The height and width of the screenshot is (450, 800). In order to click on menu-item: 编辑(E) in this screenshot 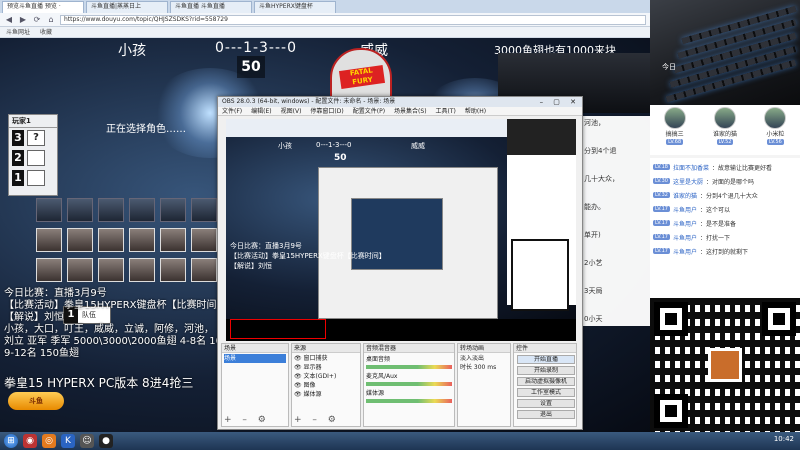, I will do `click(261, 111)`.